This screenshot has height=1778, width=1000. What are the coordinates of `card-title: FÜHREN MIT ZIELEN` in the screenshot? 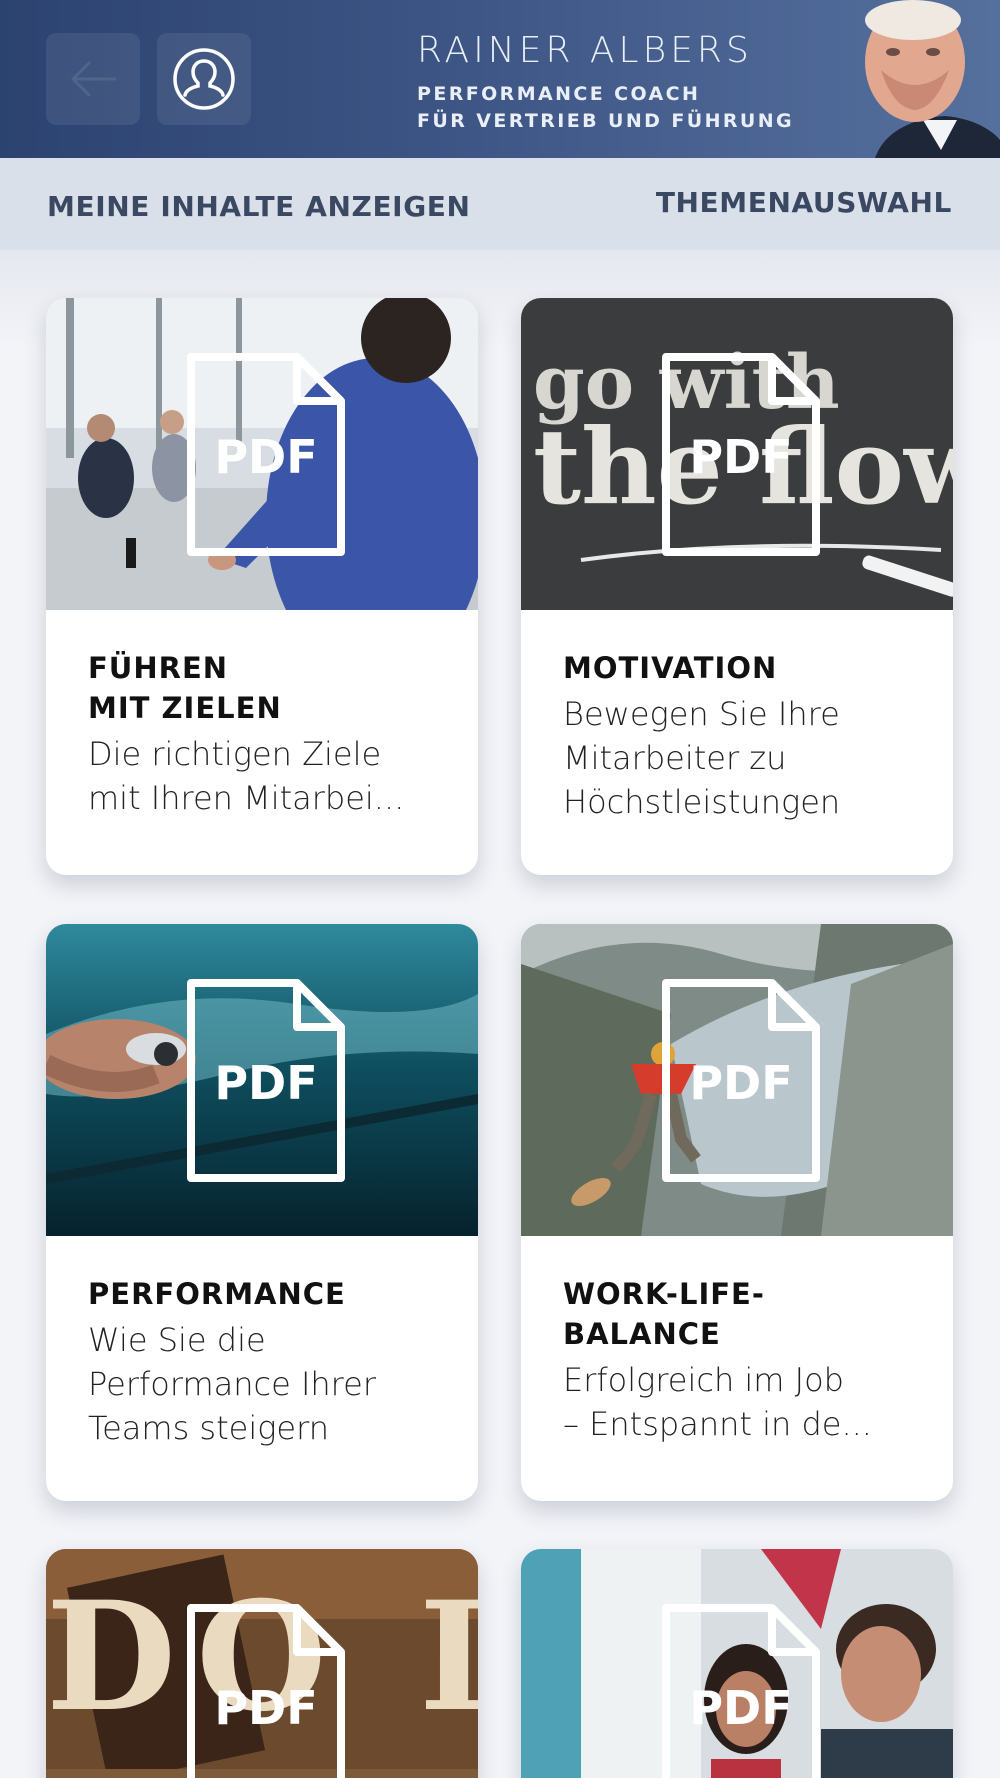 It's located at (185, 688).